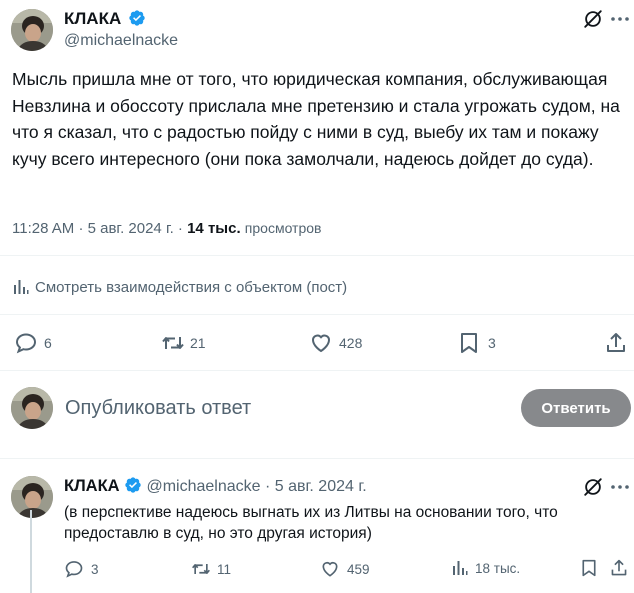 The width and height of the screenshot is (634, 593). I want to click on reply-repost-button: 11, so click(210, 569).